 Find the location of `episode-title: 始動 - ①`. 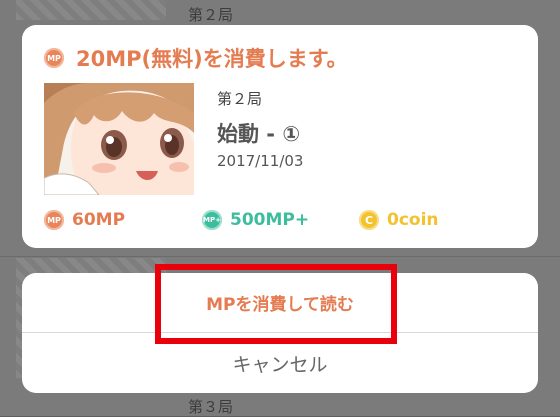

episode-title: 始動 - ① is located at coordinates (259, 134).